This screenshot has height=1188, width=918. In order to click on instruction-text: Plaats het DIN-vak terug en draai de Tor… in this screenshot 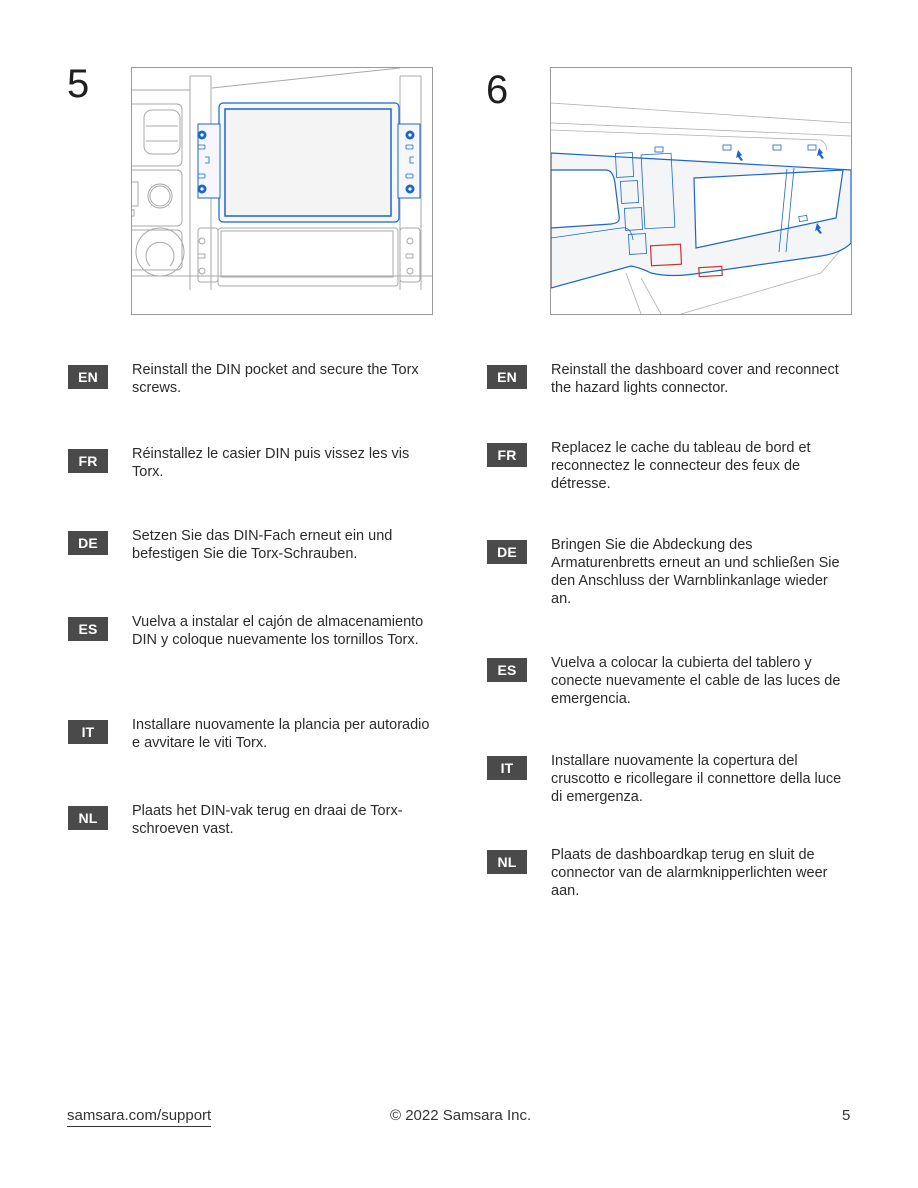, I will do `click(267, 820)`.